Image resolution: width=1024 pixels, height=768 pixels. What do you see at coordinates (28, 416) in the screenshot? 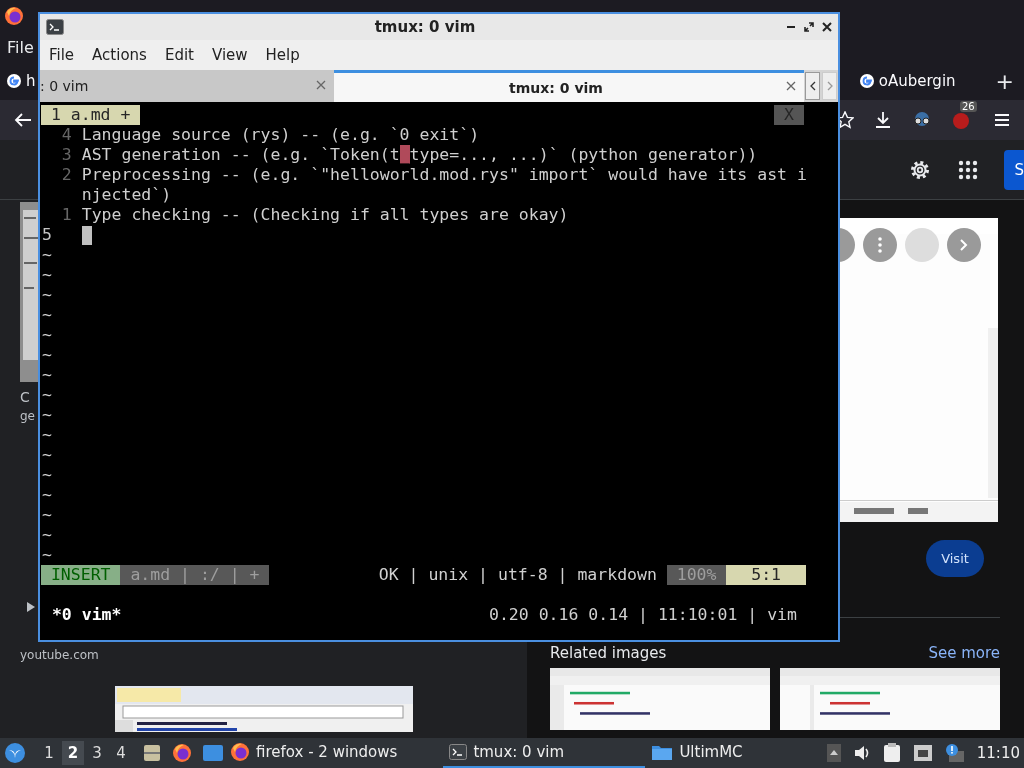
I see `result-text: ge` at bounding box center [28, 416].